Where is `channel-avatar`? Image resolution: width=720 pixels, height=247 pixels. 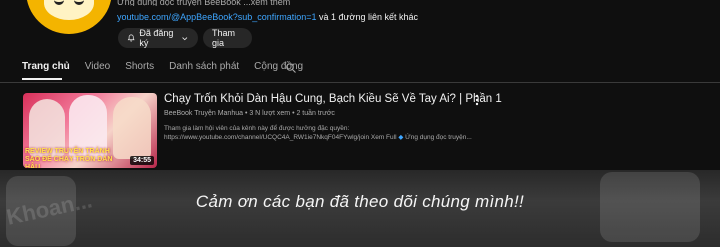 channel-avatar is located at coordinates (69, 17).